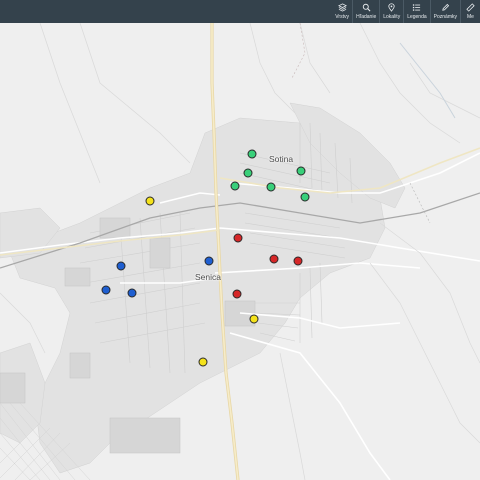 The image size is (480, 480). I want to click on search-icon, so click(366, 7).